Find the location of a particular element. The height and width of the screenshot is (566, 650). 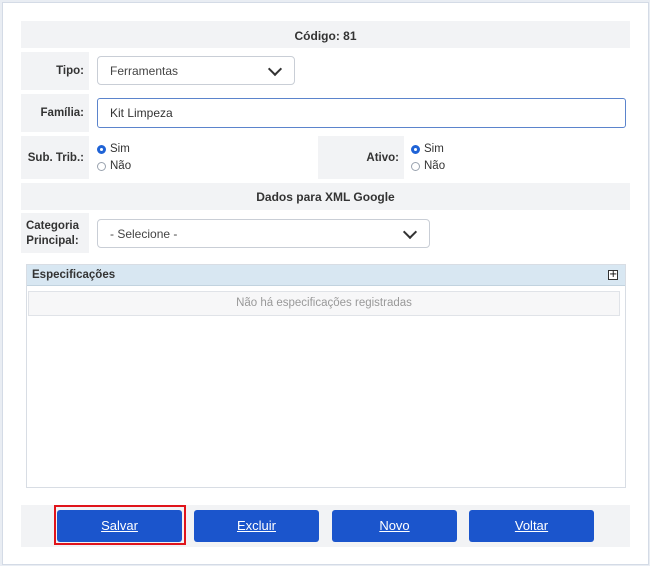

codigo-title: Código: 81 is located at coordinates (325, 36).